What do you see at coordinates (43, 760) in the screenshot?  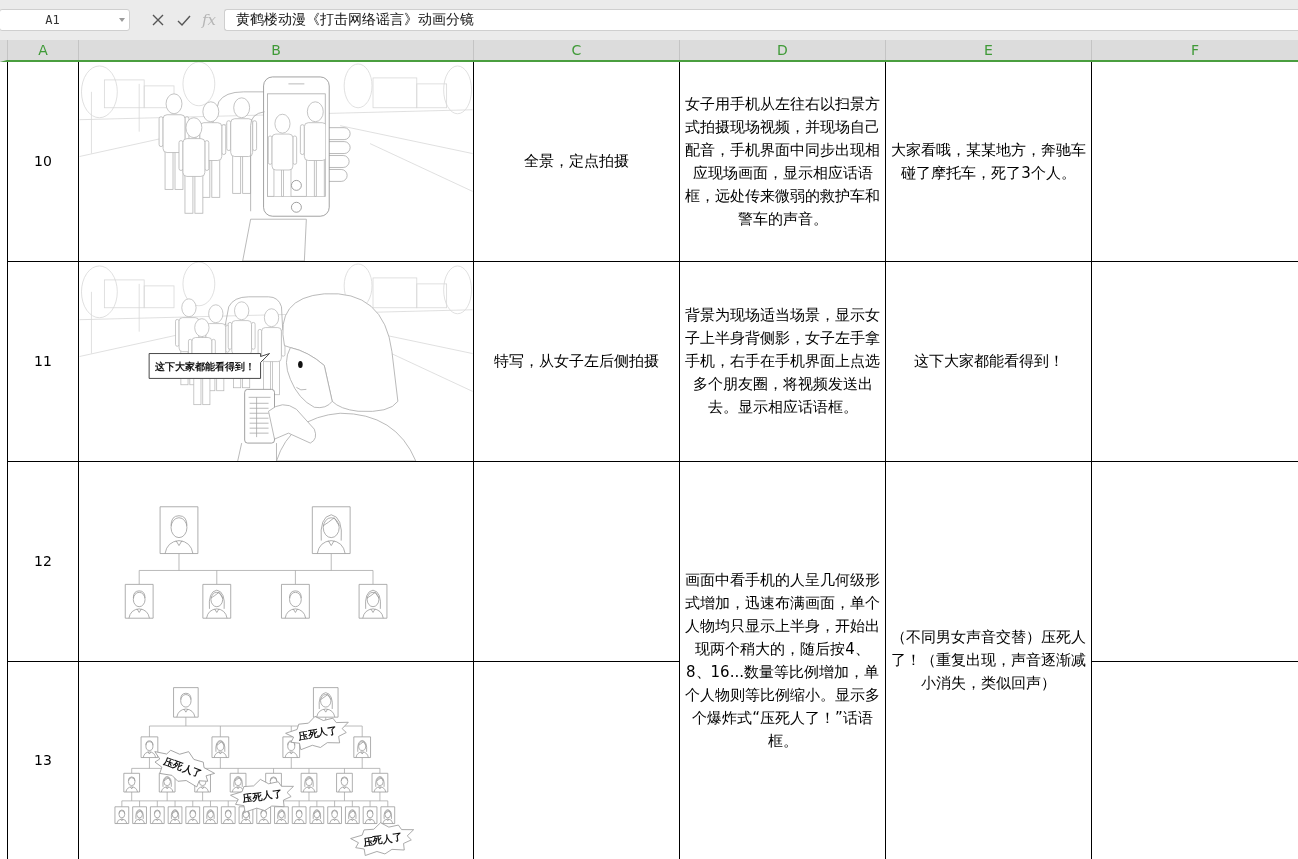 I see `table-cell: 13` at bounding box center [43, 760].